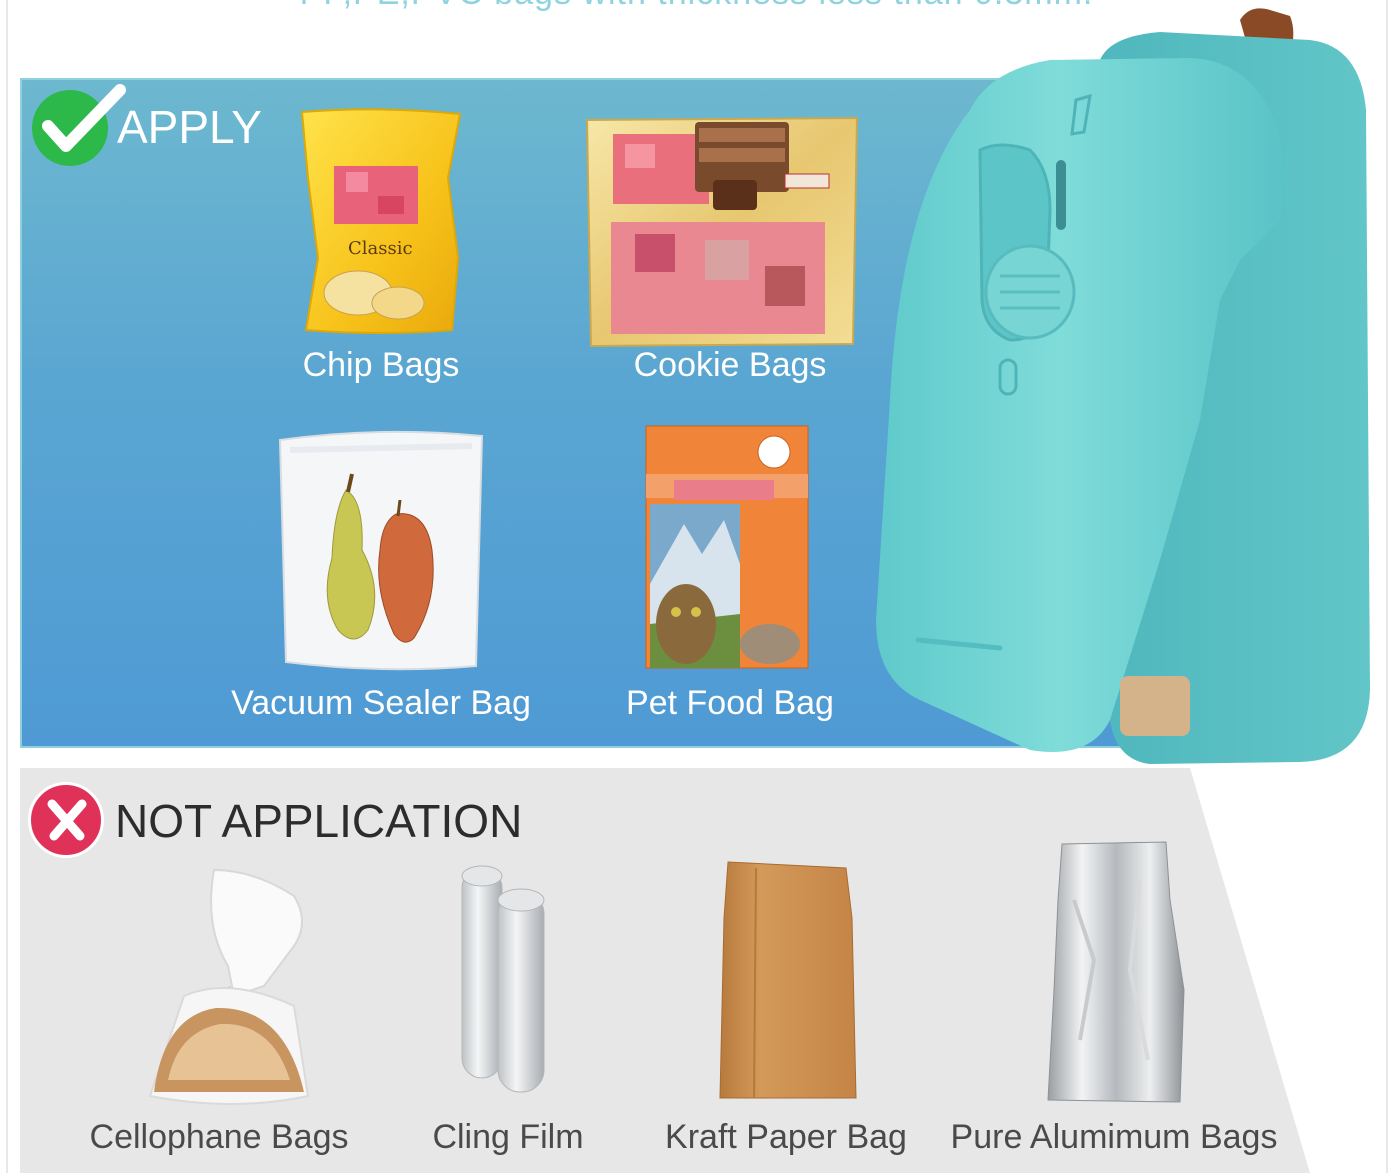 This screenshot has height=1173, width=1393. What do you see at coordinates (1114, 1137) in the screenshot?
I see `not-label-pure-aluminum-bags: Pure Alumimum Bags` at bounding box center [1114, 1137].